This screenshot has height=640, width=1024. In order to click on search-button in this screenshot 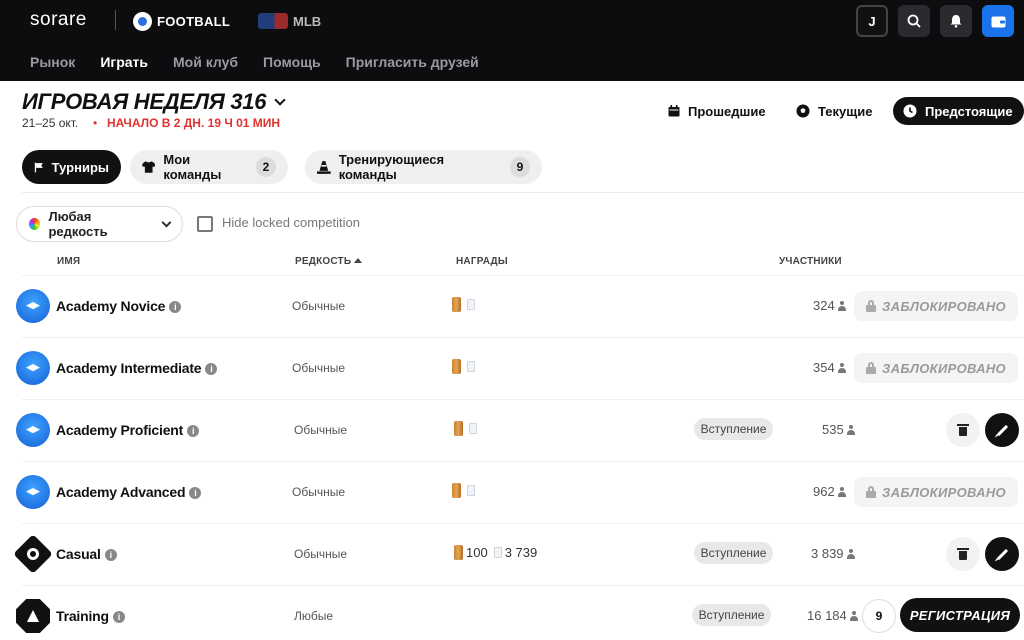, I will do `click(914, 21)`.